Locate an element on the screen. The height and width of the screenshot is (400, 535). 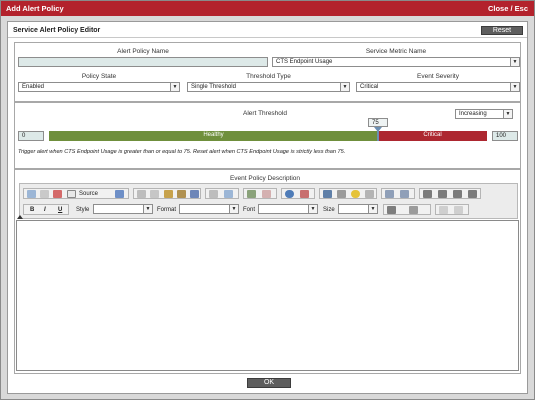
format-label: Format is located at coordinates (167, 210).